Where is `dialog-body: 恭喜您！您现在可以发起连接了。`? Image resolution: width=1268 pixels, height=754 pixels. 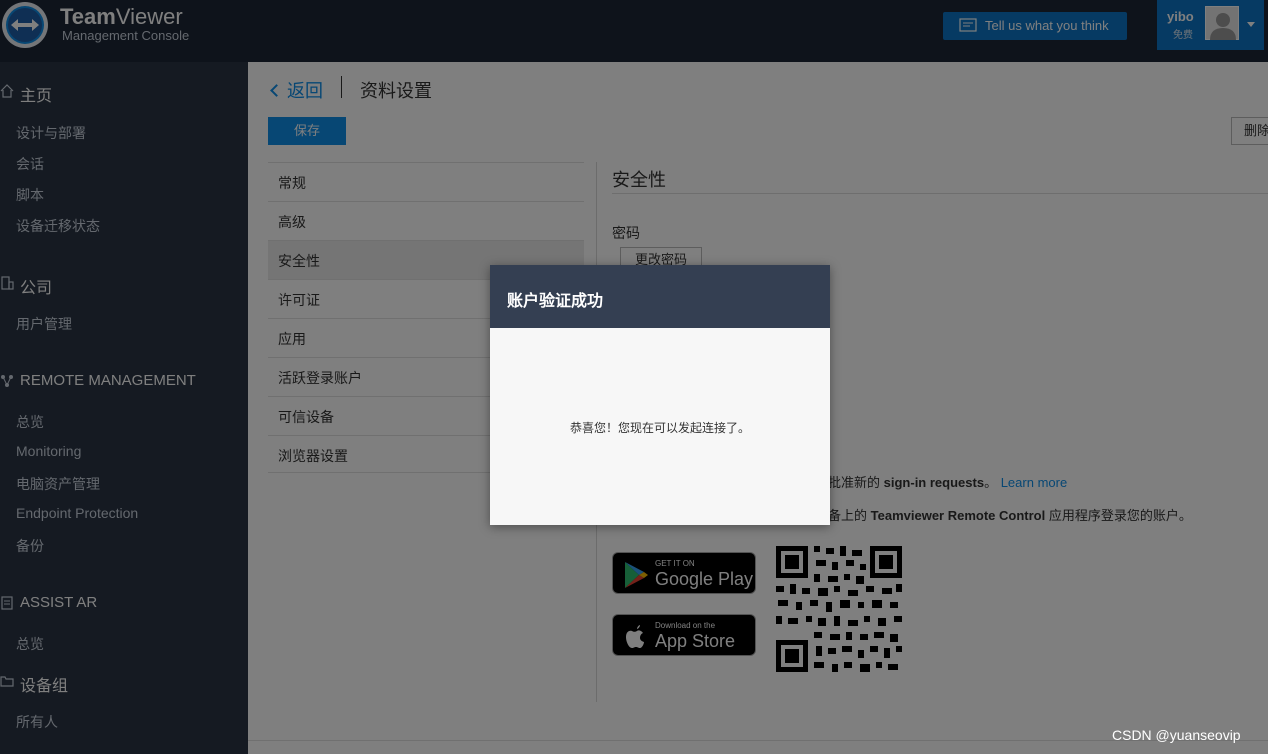 dialog-body: 恭喜您！您现在可以发起连接了。 is located at coordinates (660, 426).